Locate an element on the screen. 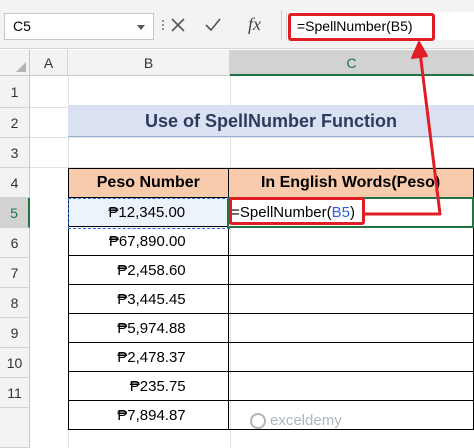  name-box: C5 is located at coordinates (79, 26).